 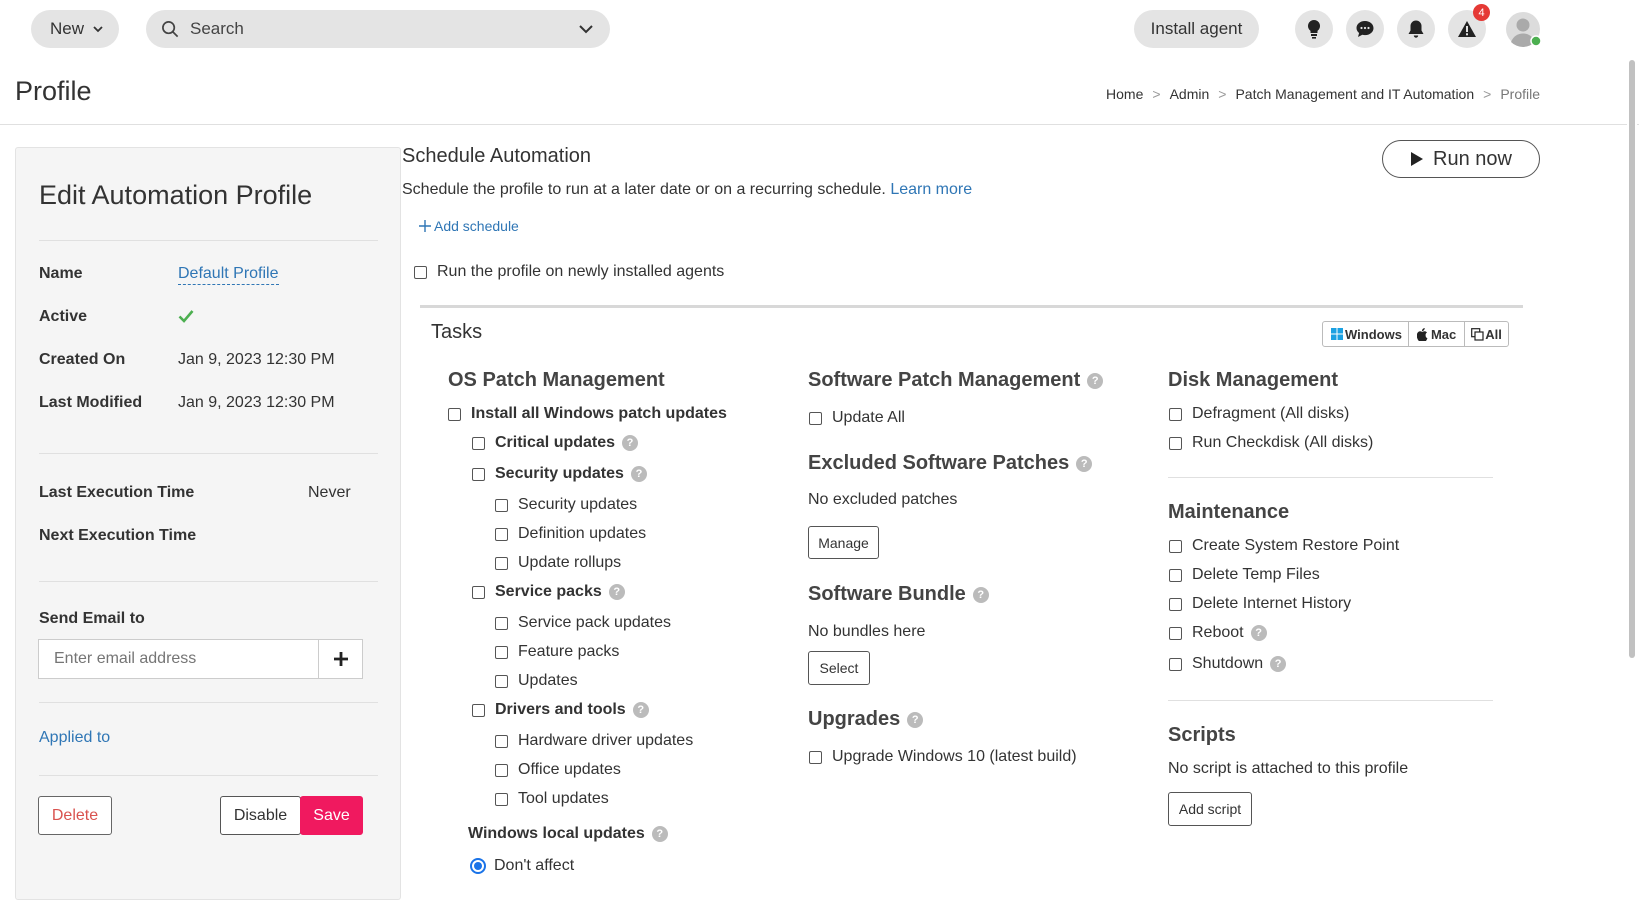 I want to click on radio-selected, so click(x=478, y=866).